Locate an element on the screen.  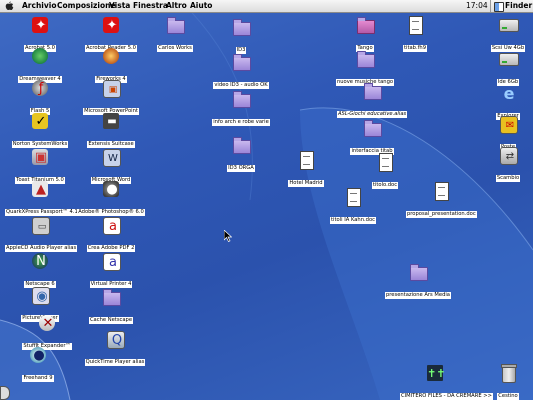
icon-label: info arch e robe varie is located at coordinates (241, 122).